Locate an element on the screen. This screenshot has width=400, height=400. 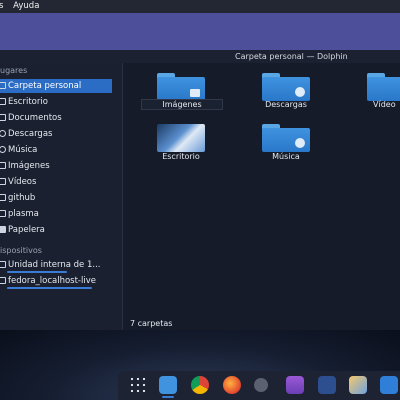
download-icon is located at coordinates (300, 92).